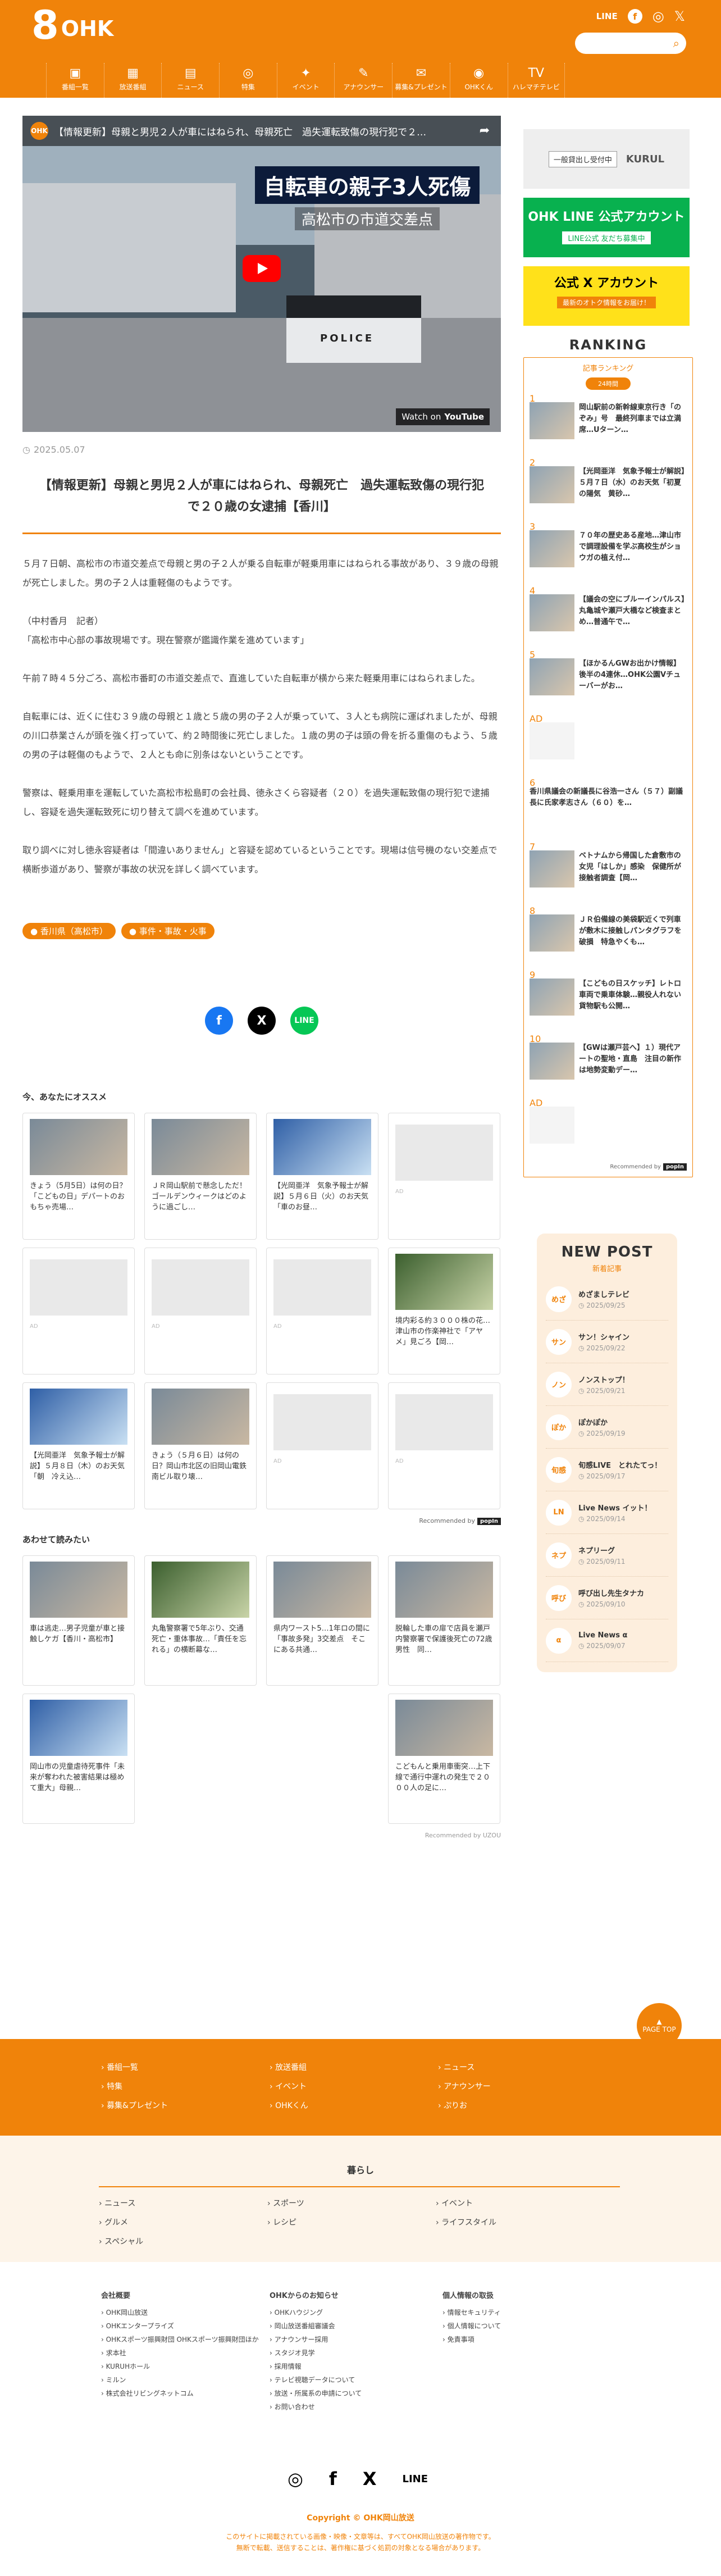 The width and height of the screenshot is (721, 2576). What do you see at coordinates (183, 2241) in the screenshot?
I see `kurashi-link: スペシャル` at bounding box center [183, 2241].